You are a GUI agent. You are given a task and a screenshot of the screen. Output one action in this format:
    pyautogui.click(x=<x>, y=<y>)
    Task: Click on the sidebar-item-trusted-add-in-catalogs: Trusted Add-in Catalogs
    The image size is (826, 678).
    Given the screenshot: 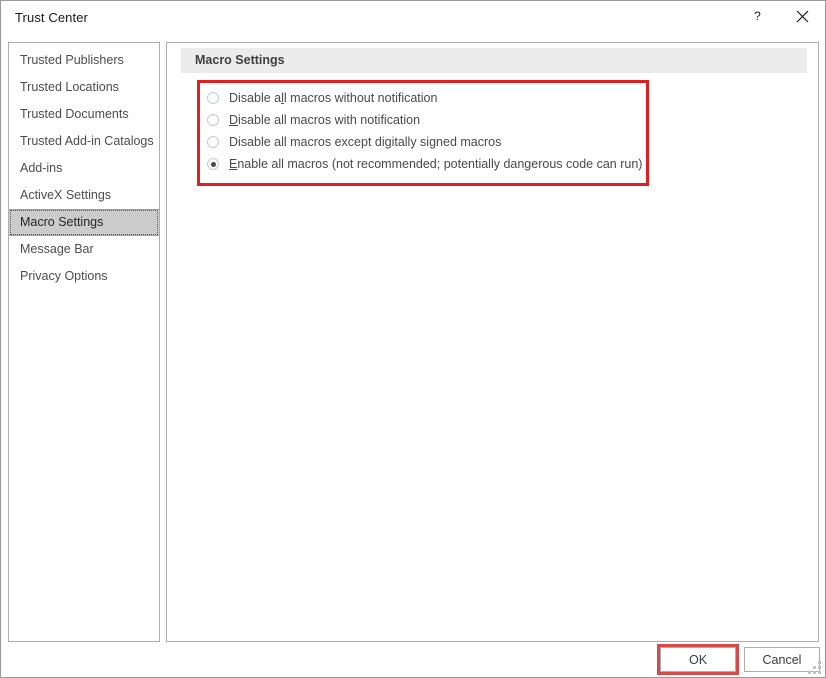 What is the action you would take?
    pyautogui.click(x=84, y=141)
    